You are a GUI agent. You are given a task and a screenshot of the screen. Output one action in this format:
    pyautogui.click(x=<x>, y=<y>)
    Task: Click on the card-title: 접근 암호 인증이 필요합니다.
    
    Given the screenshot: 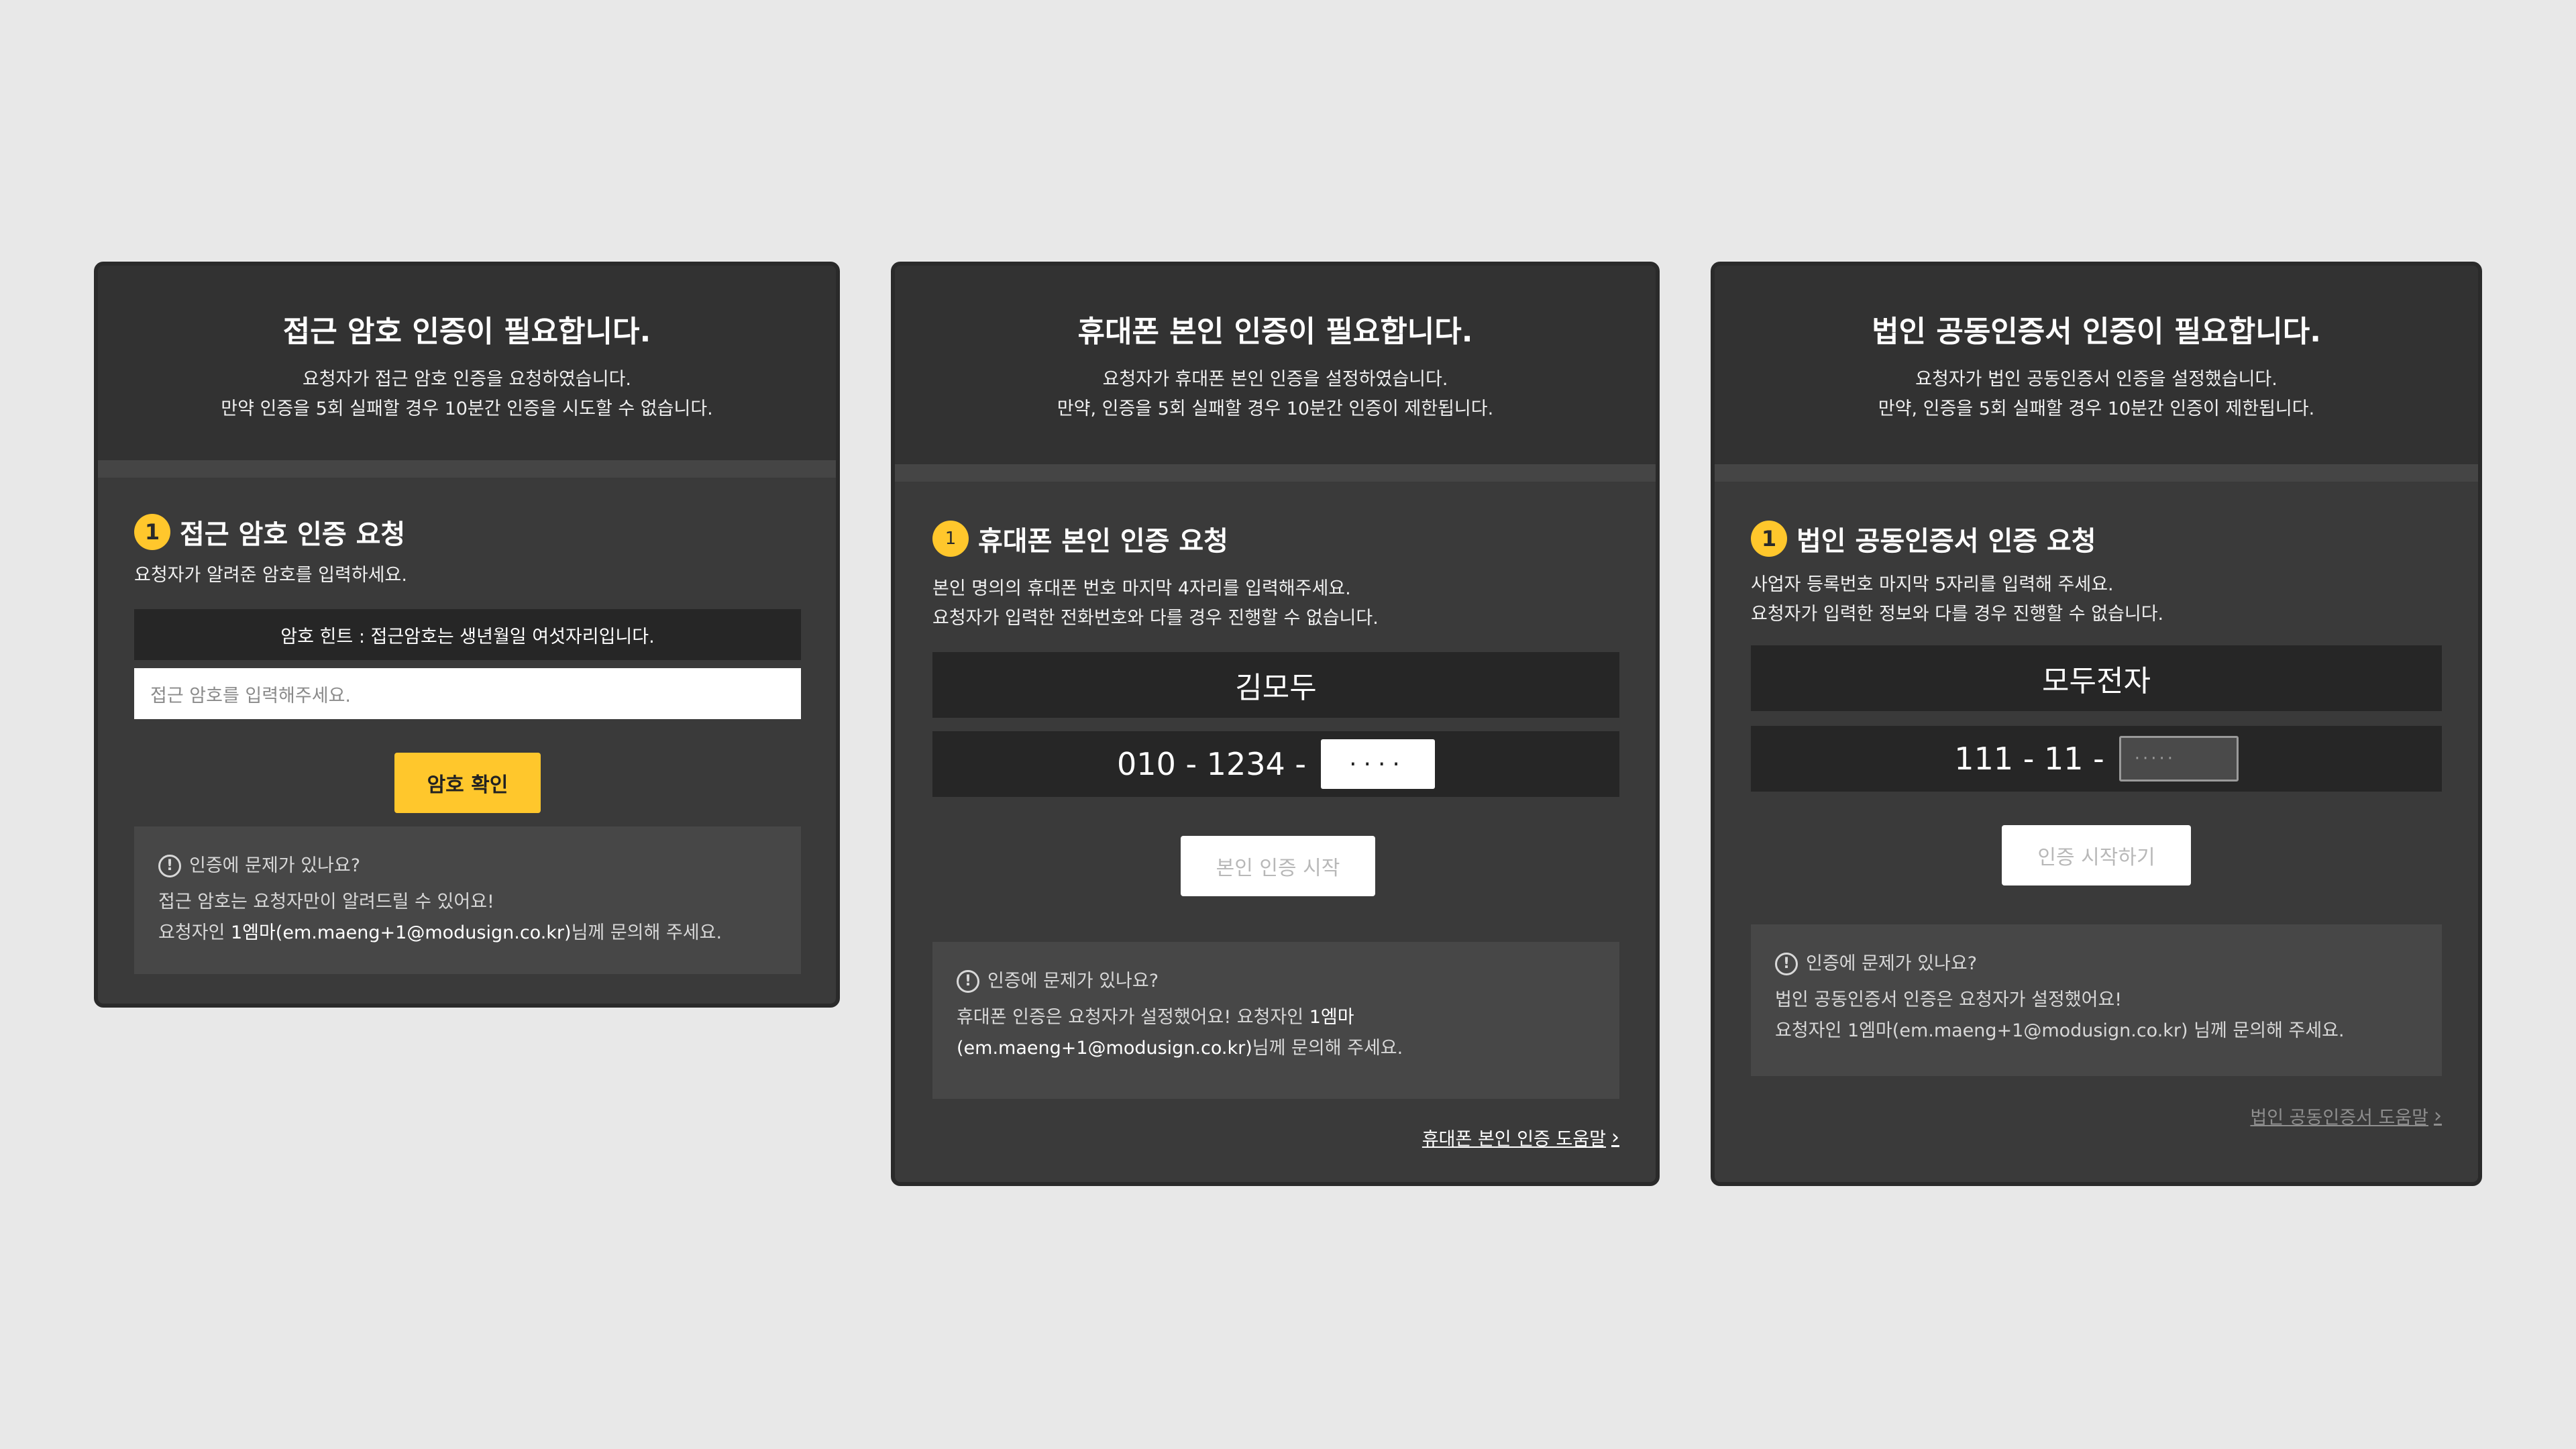 What is the action you would take?
    pyautogui.click(x=466, y=332)
    